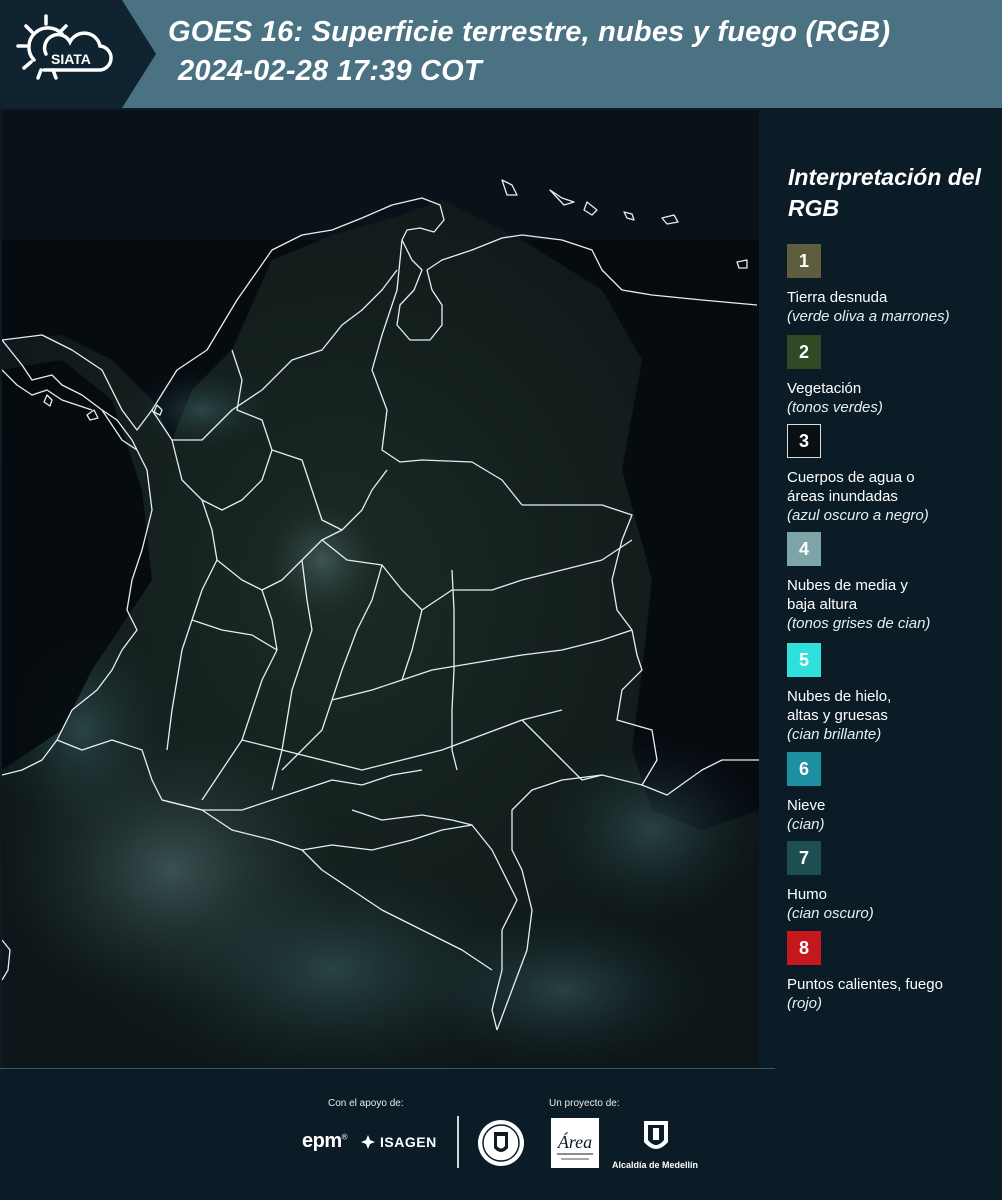 This screenshot has width=1002, height=1200. Describe the element at coordinates (824, 388) in the screenshot. I see `legend-item-label: Vegetación` at that location.